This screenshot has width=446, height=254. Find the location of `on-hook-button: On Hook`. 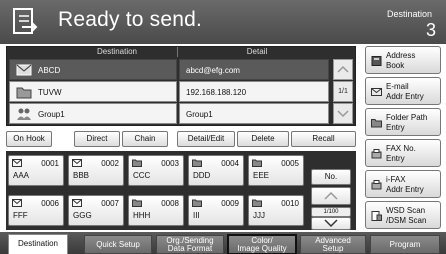

on-hook-button: On Hook is located at coordinates (29, 139).